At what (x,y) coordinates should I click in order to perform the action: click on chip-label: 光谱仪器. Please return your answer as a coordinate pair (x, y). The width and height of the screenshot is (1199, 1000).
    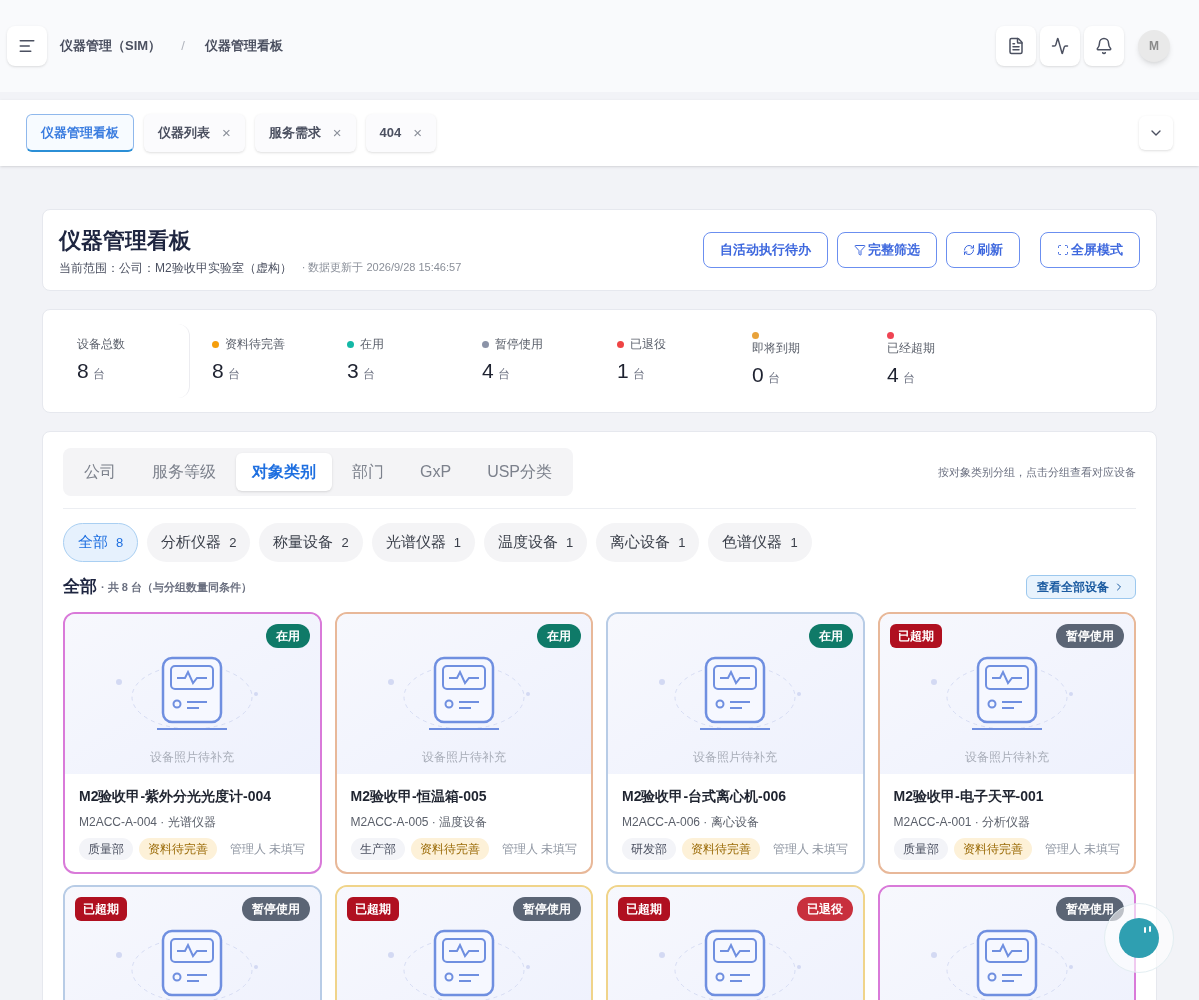
    Looking at the image, I should click on (415, 542).